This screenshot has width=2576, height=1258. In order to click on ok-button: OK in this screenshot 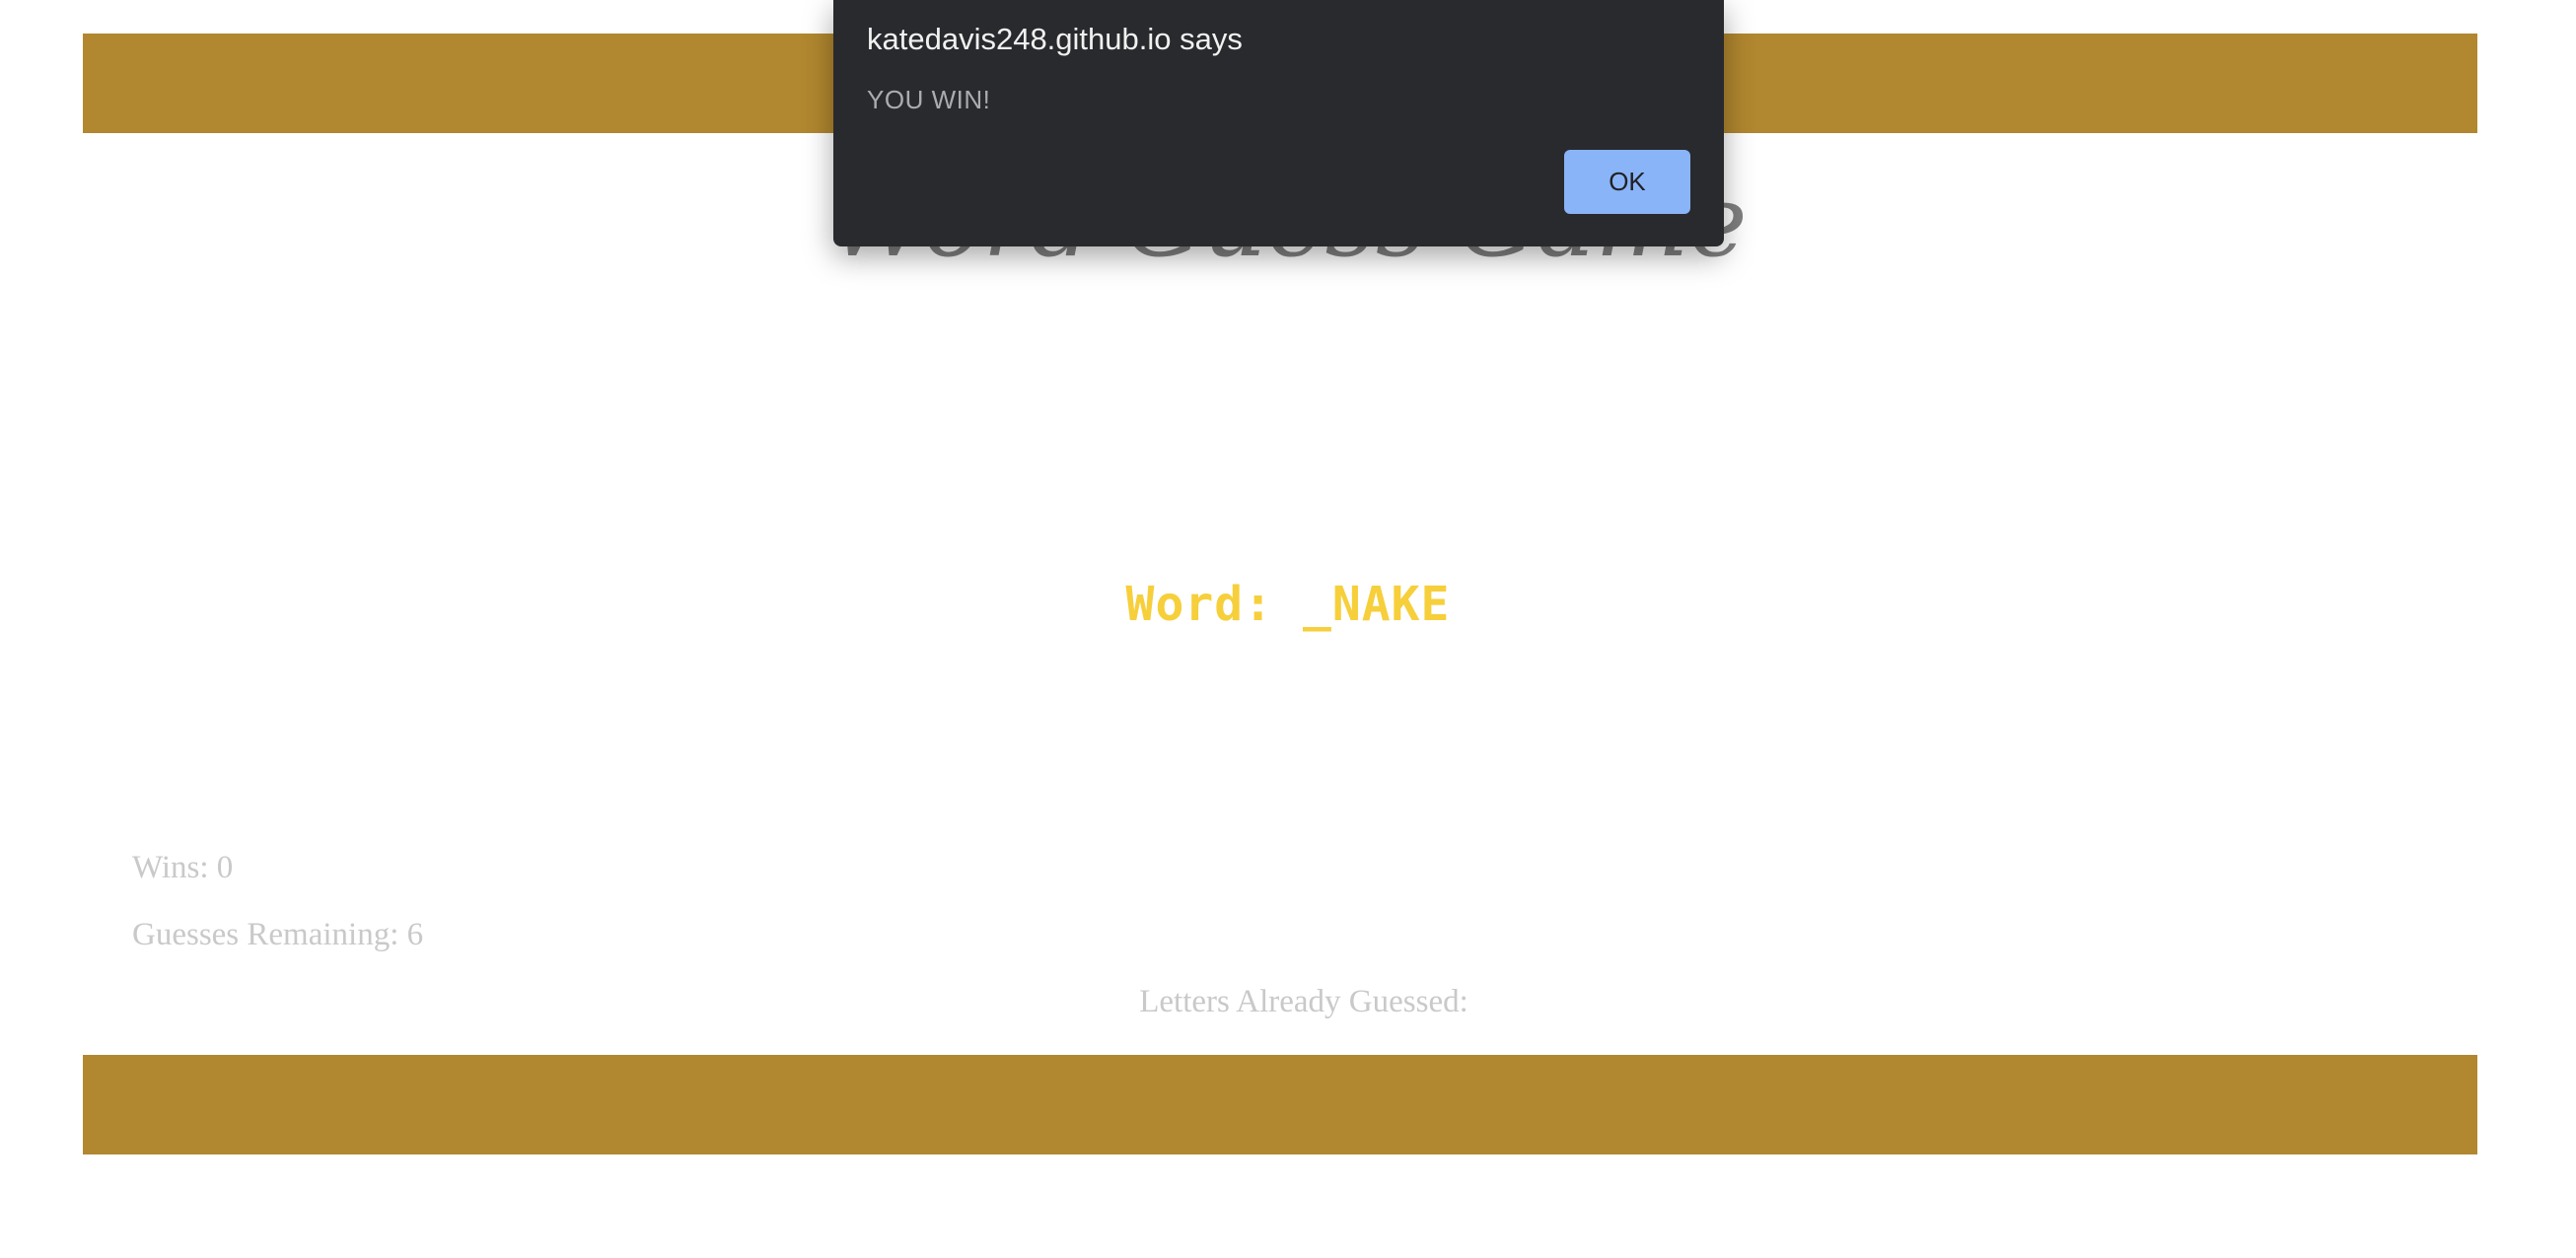, I will do `click(1627, 182)`.